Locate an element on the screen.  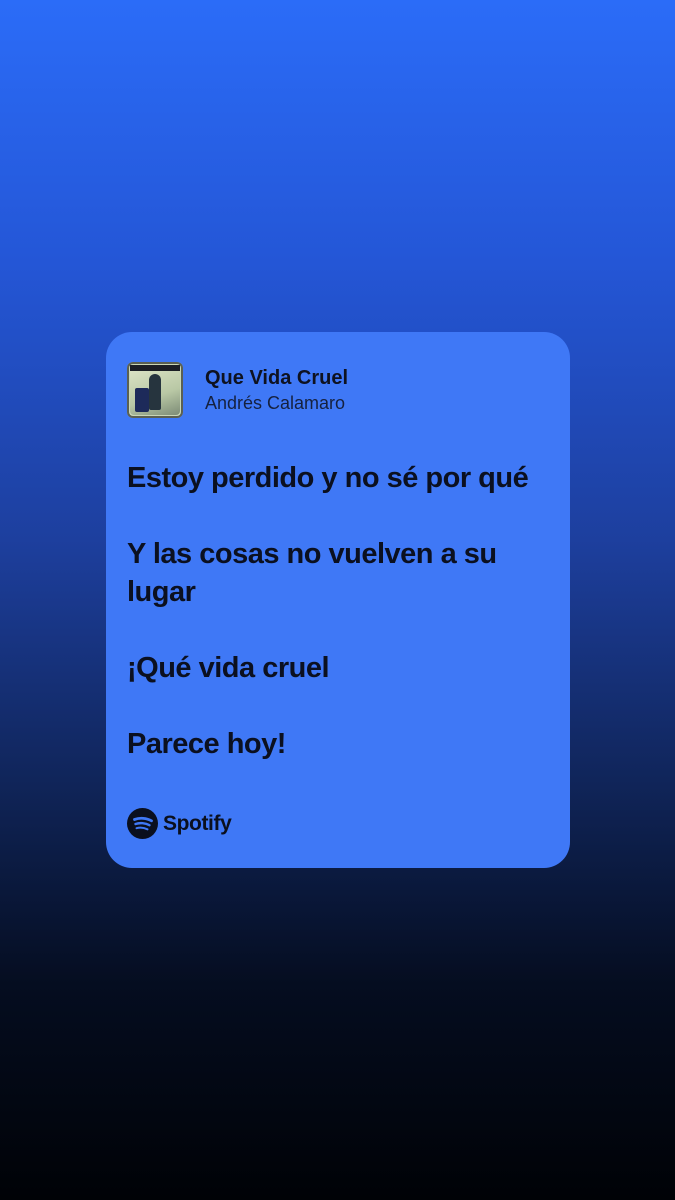
song-title: Que Vida Cruel is located at coordinates (277, 378).